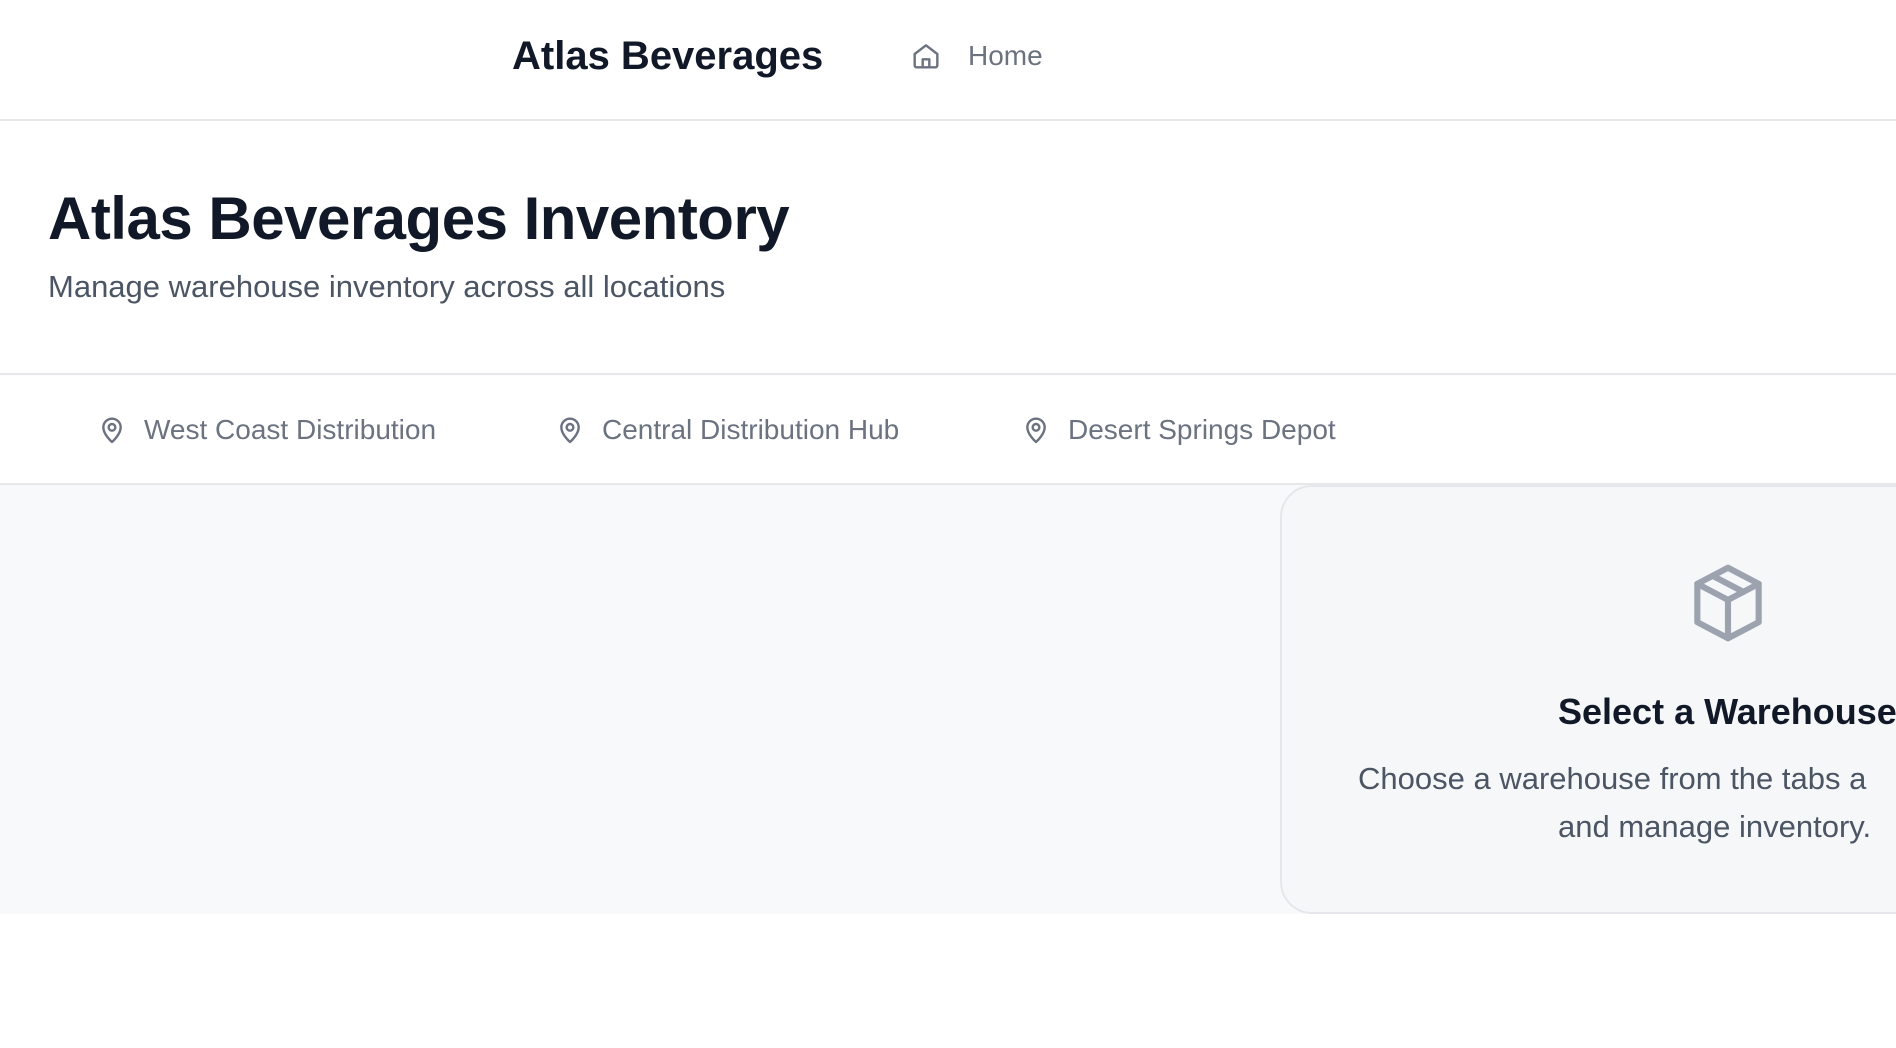 Image resolution: width=1896 pixels, height=1048 pixels. I want to click on tab-central-distribution-hub: Central Distribution Hub, so click(726, 430).